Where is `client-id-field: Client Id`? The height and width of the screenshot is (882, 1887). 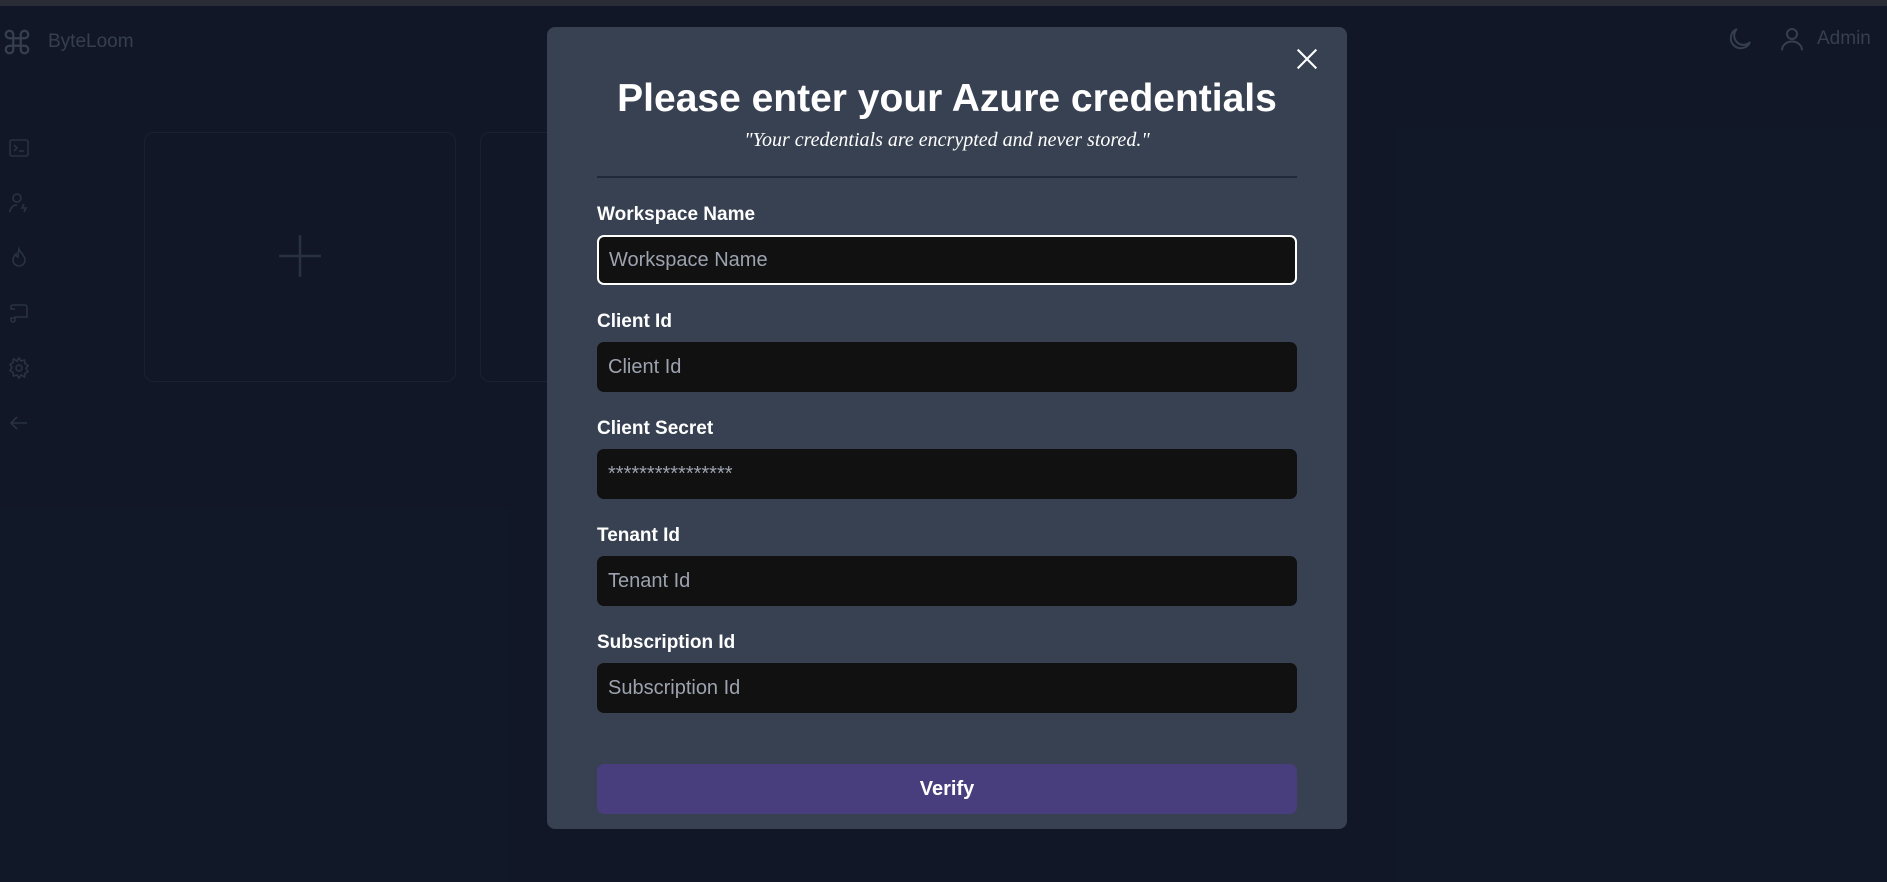
client-id-field: Client Id is located at coordinates (947, 351).